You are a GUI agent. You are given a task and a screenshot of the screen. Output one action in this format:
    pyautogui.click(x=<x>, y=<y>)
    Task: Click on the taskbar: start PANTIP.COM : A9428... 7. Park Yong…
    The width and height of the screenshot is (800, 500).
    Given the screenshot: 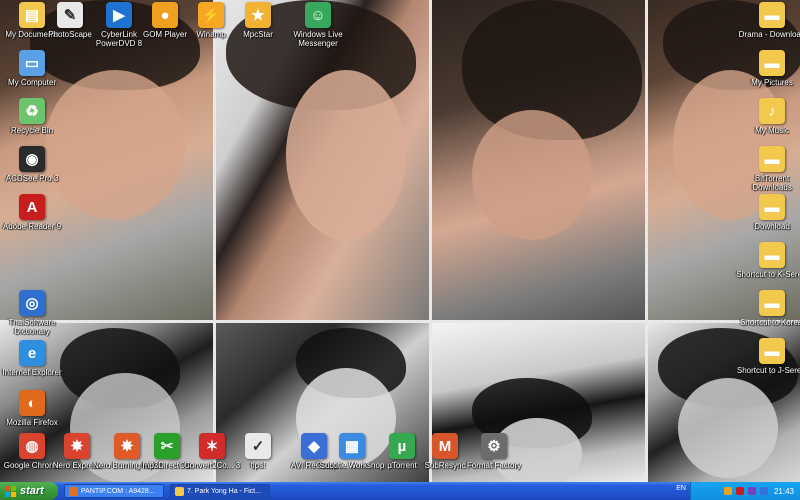 What is the action you would take?
    pyautogui.click(x=400, y=491)
    